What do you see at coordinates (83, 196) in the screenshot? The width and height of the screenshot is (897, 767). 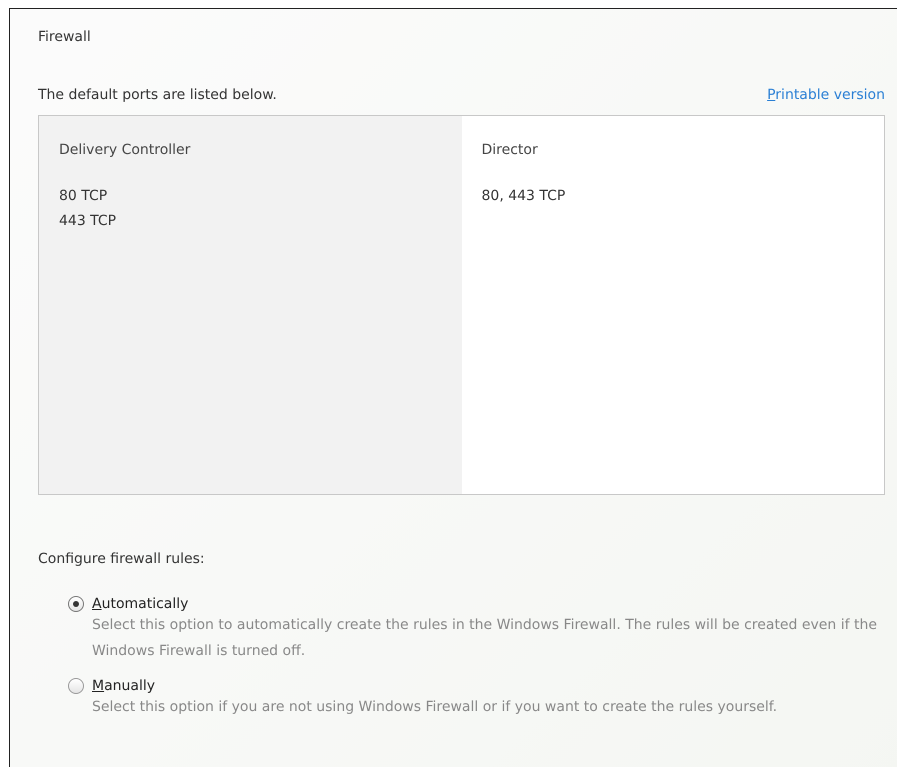 I see `port-entry: 80 TCP` at bounding box center [83, 196].